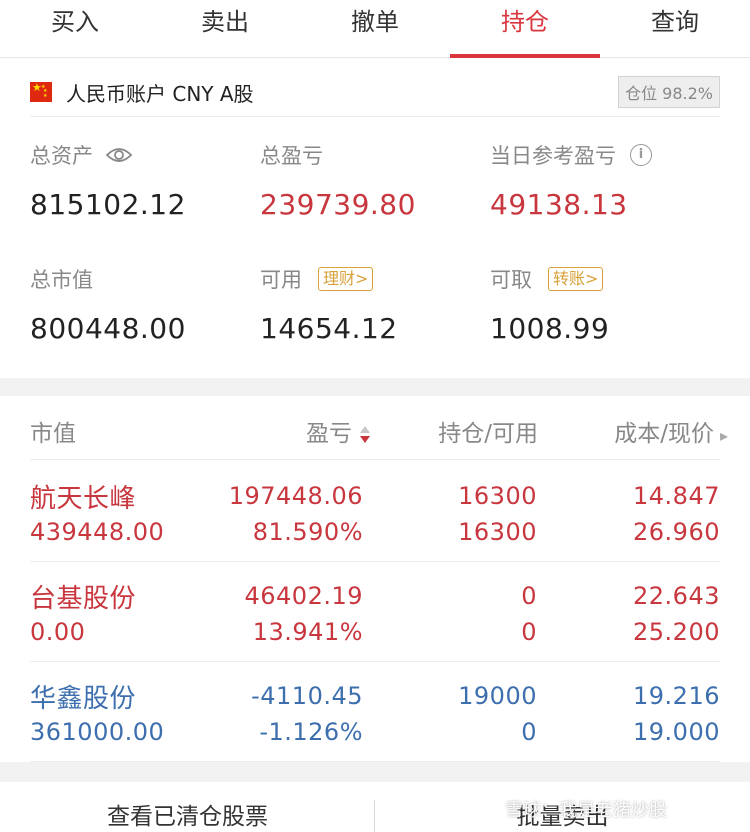 The height and width of the screenshot is (832, 750). What do you see at coordinates (187, 807) in the screenshot?
I see `view-cleared-stocks-button: 查看已清仓股票` at bounding box center [187, 807].